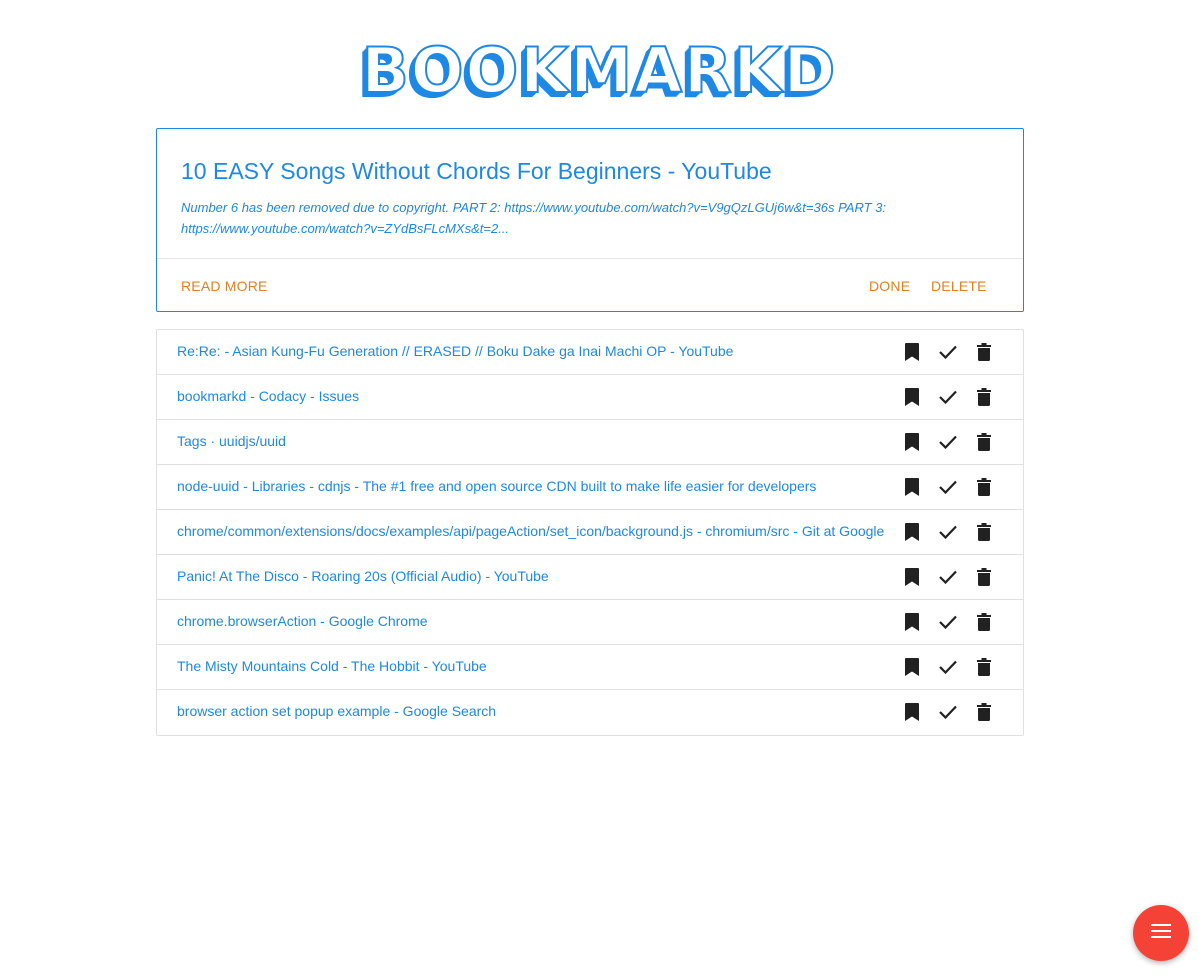 The image size is (1199, 975). What do you see at coordinates (268, 396) in the screenshot?
I see `bookmark-link: bookmarkd - Codacy - Issues` at bounding box center [268, 396].